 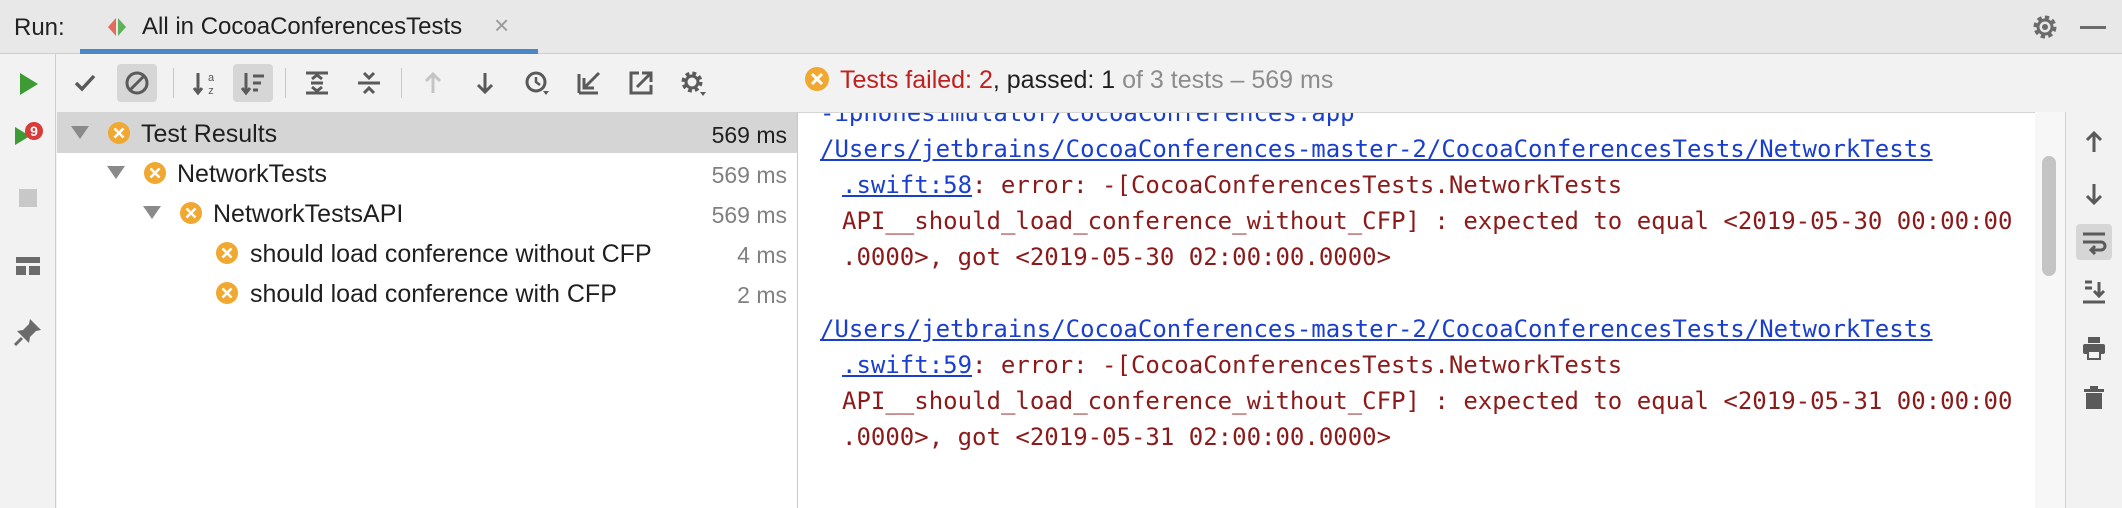 What do you see at coordinates (427, 173) in the screenshot?
I see `tree-row-networktests: NetworkTests 569 ms` at bounding box center [427, 173].